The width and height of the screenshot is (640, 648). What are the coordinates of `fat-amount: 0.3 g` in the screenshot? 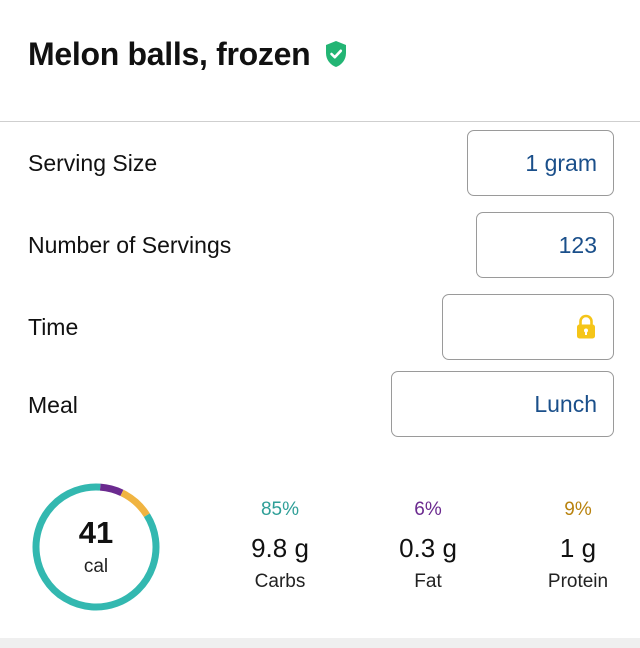 It's located at (428, 548).